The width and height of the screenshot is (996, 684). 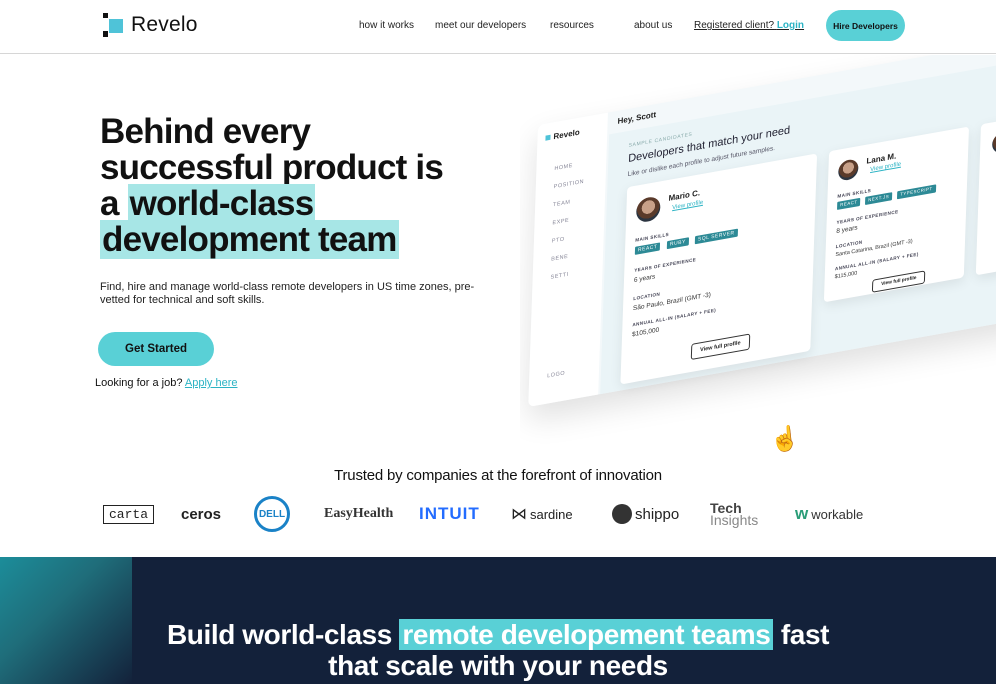 I want to click on location-label: LOCATION, so click(x=647, y=296).